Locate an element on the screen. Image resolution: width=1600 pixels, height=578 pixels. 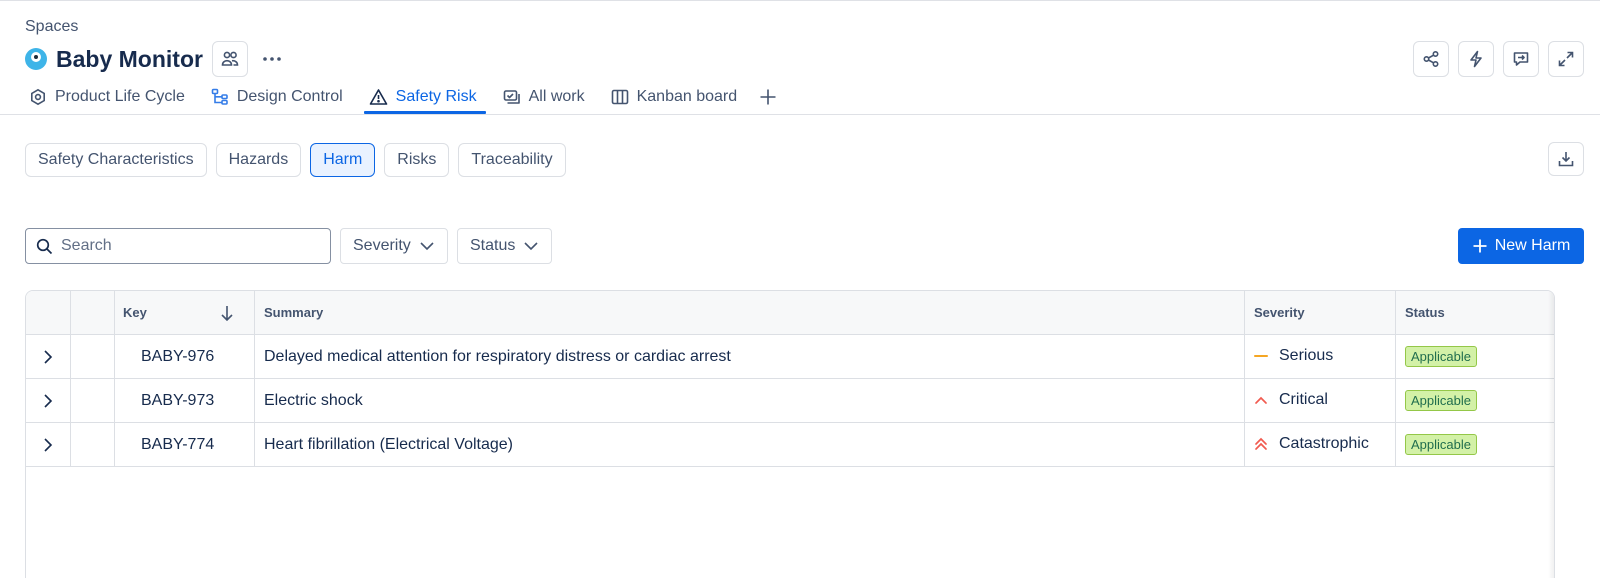
sort-descending-icon is located at coordinates (227, 313).